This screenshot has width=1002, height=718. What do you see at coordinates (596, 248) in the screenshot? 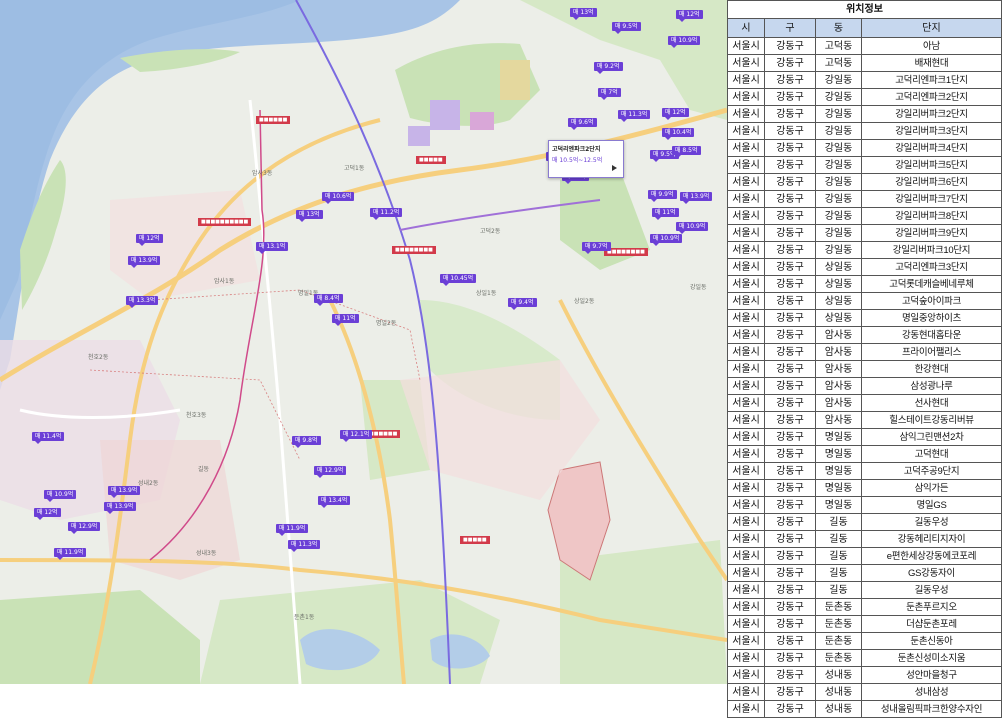
I see `price-pin: 매 9.7억` at bounding box center [596, 248].